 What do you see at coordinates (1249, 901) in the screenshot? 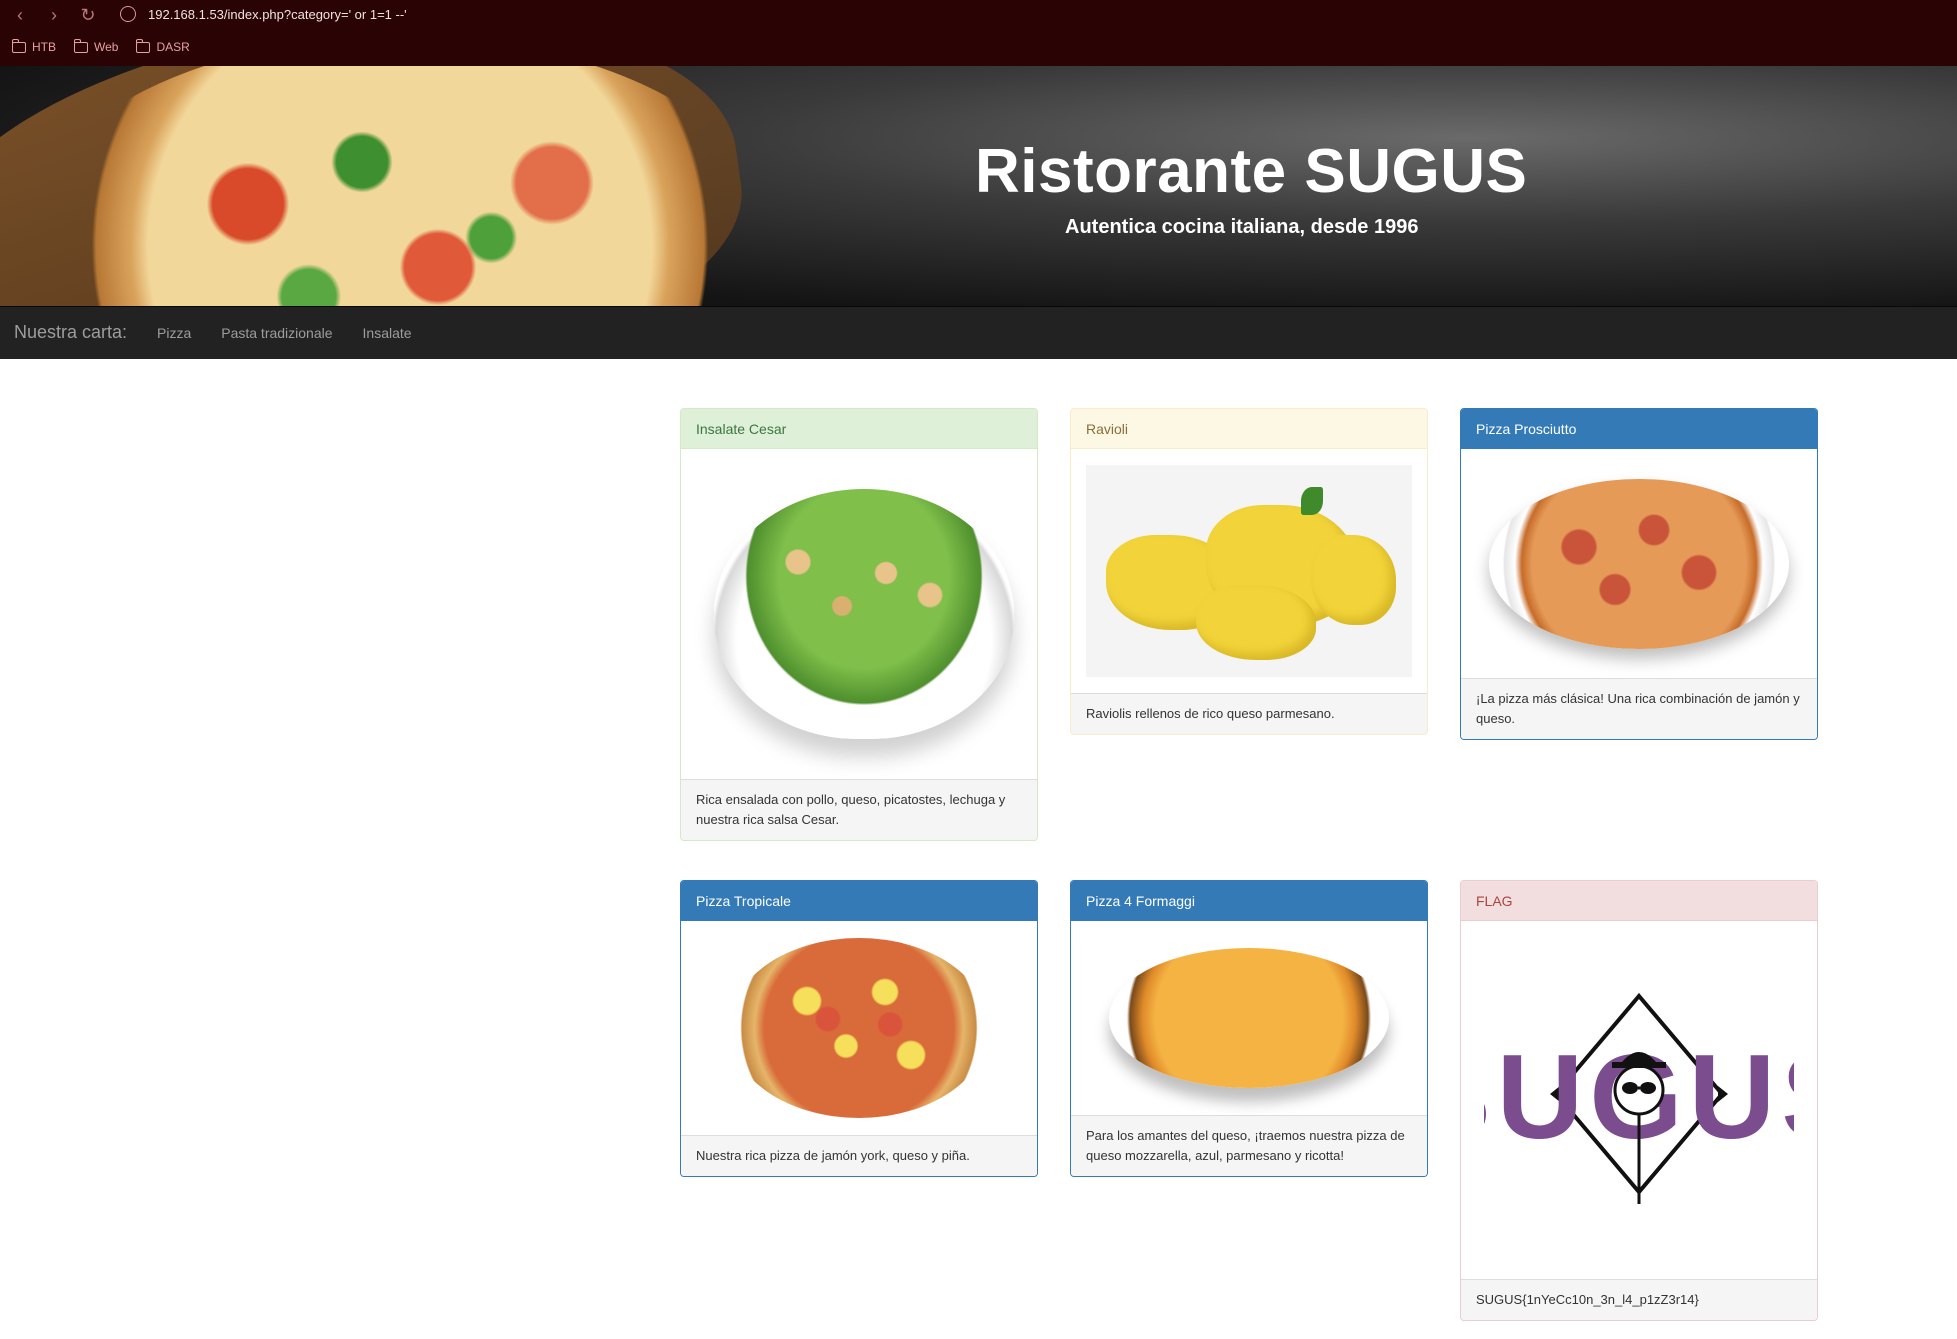
I see `panel-title: Pizza 4 Formaggi` at bounding box center [1249, 901].